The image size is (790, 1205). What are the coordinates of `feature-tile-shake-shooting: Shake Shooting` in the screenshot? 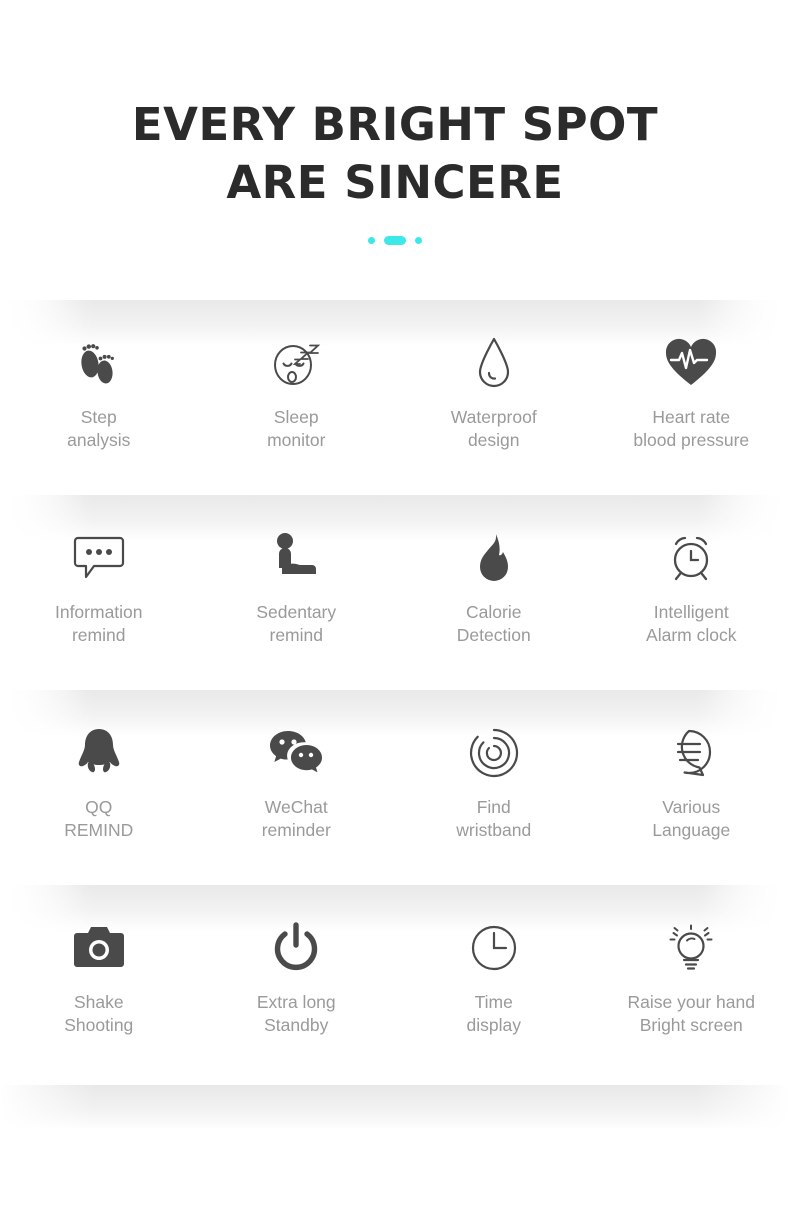 It's located at (99, 978).